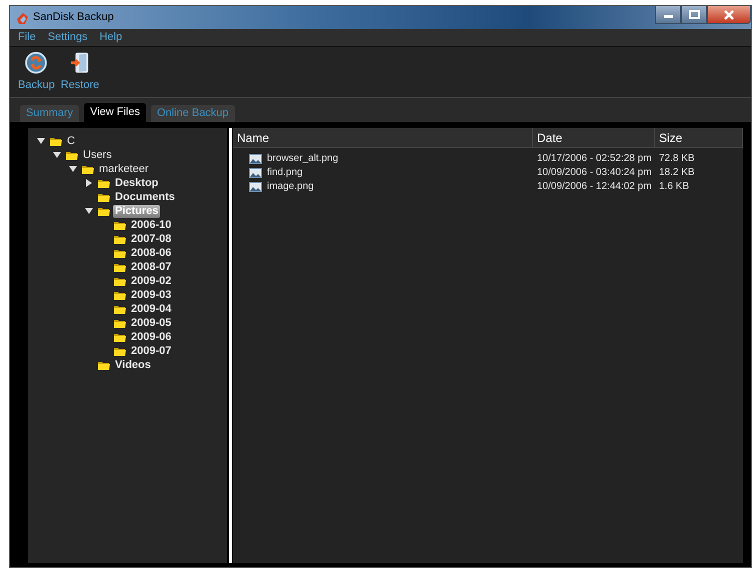  What do you see at coordinates (22, 17) in the screenshot?
I see `app-icon` at bounding box center [22, 17].